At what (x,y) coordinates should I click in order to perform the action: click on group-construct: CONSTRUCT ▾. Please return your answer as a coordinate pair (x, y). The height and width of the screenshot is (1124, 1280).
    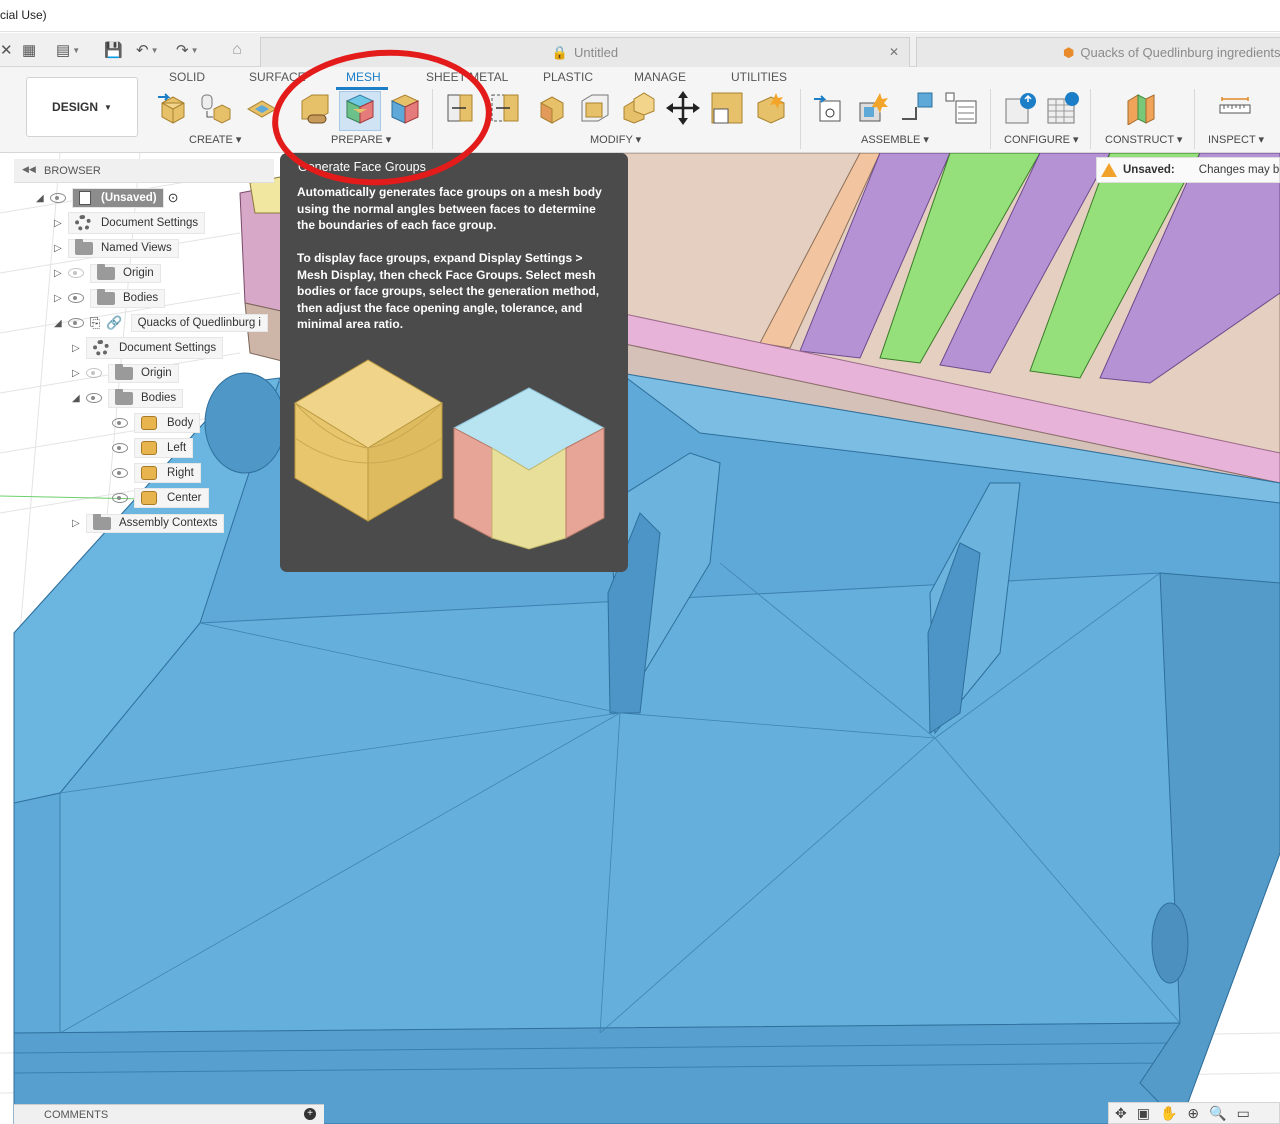
    Looking at the image, I should click on (1143, 139).